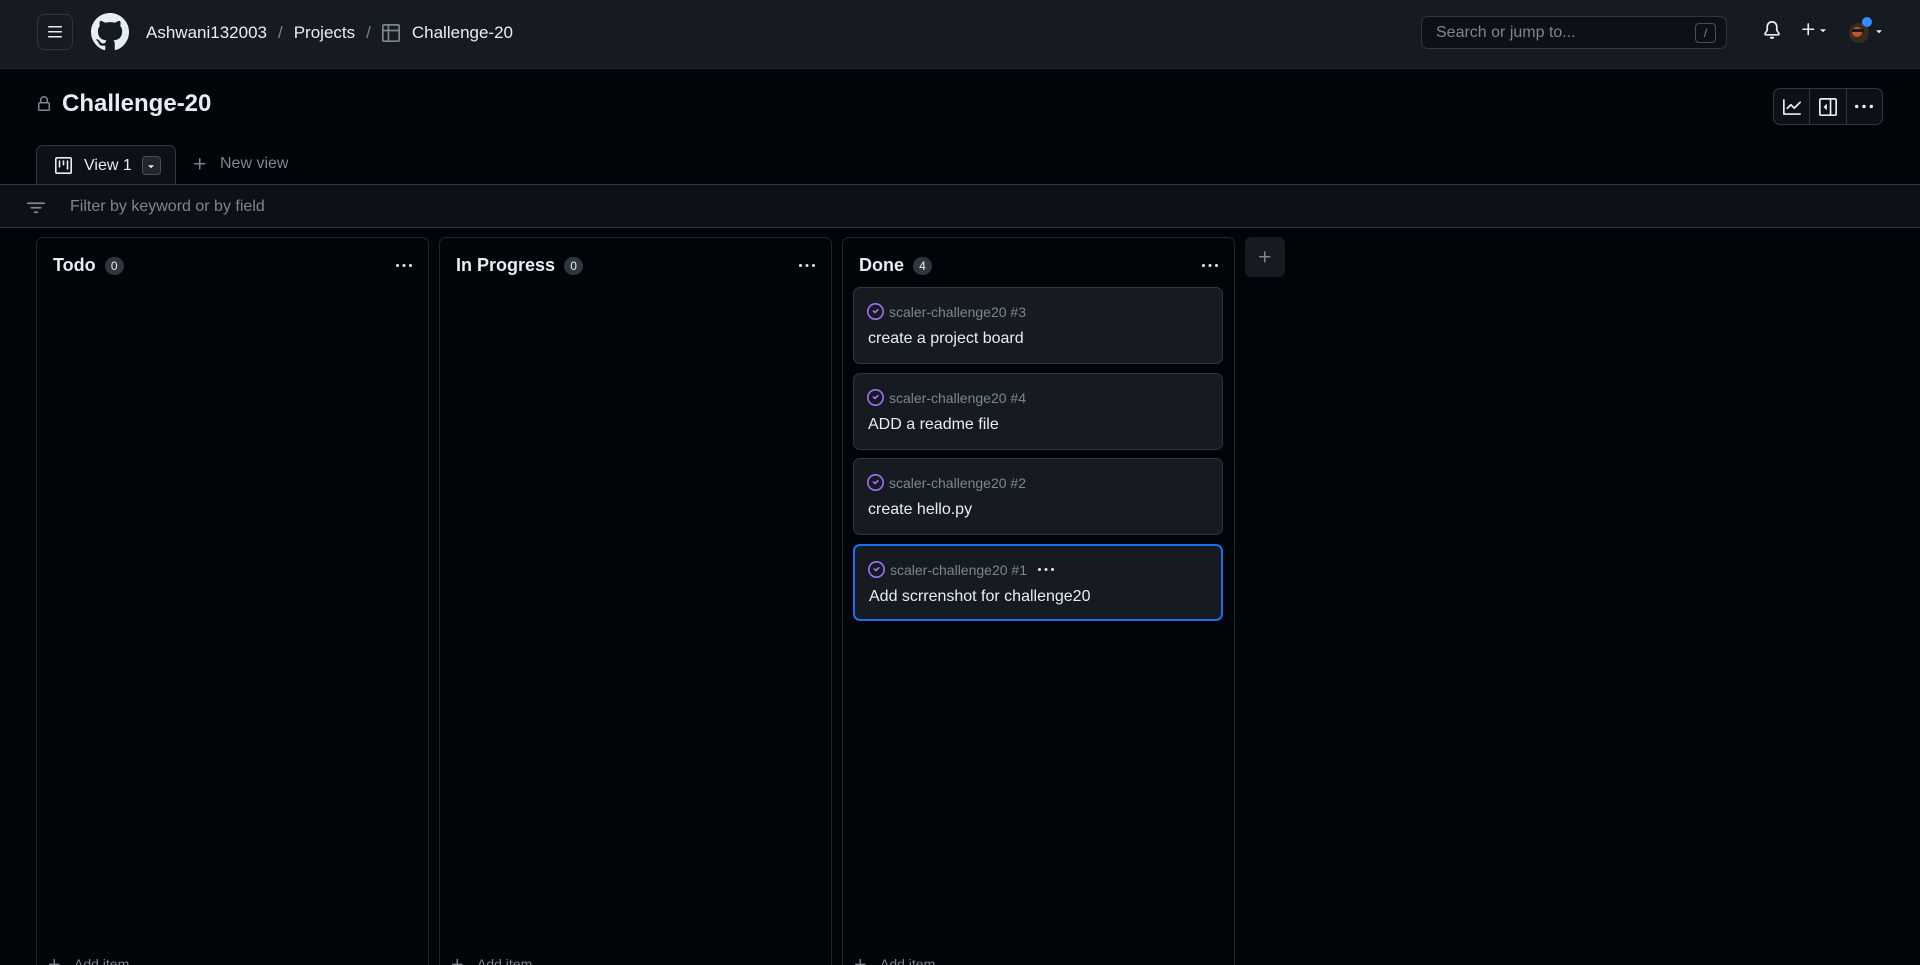 The image size is (1920, 965). Describe the element at coordinates (206, 33) in the screenshot. I see `breadcrumb-owner: Ashwani132003` at that location.